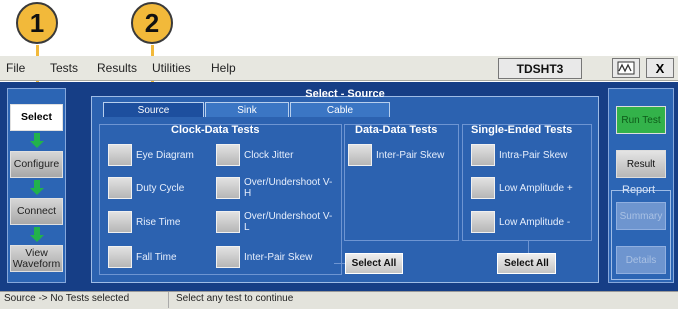  Describe the element at coordinates (171, 68) in the screenshot. I see `menu-utilities: Utilities` at that location.